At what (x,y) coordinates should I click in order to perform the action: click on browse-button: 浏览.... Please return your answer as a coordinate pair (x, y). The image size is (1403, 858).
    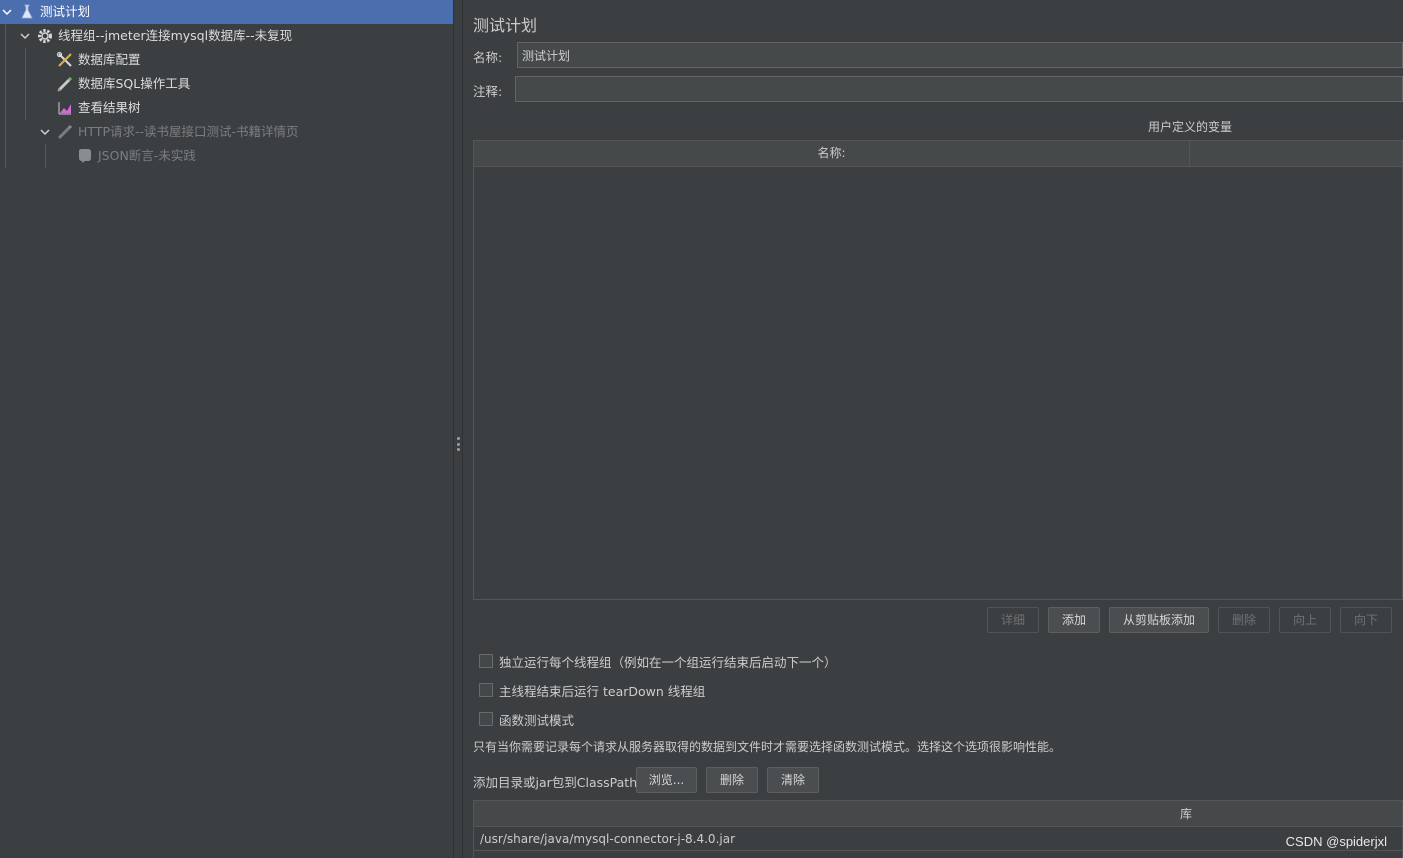
    Looking at the image, I should click on (666, 780).